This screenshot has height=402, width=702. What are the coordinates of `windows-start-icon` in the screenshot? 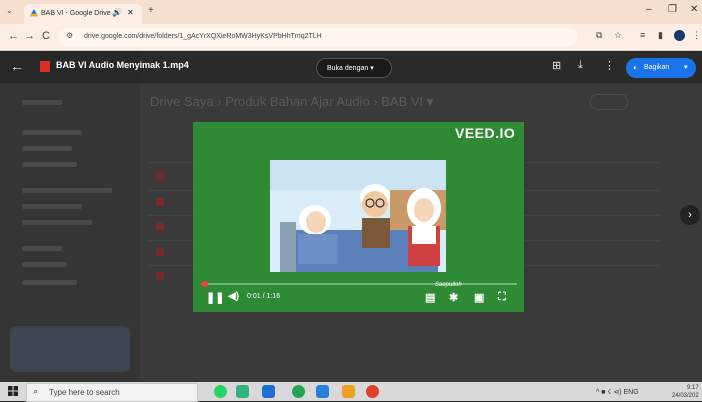 It's located at (13, 391).